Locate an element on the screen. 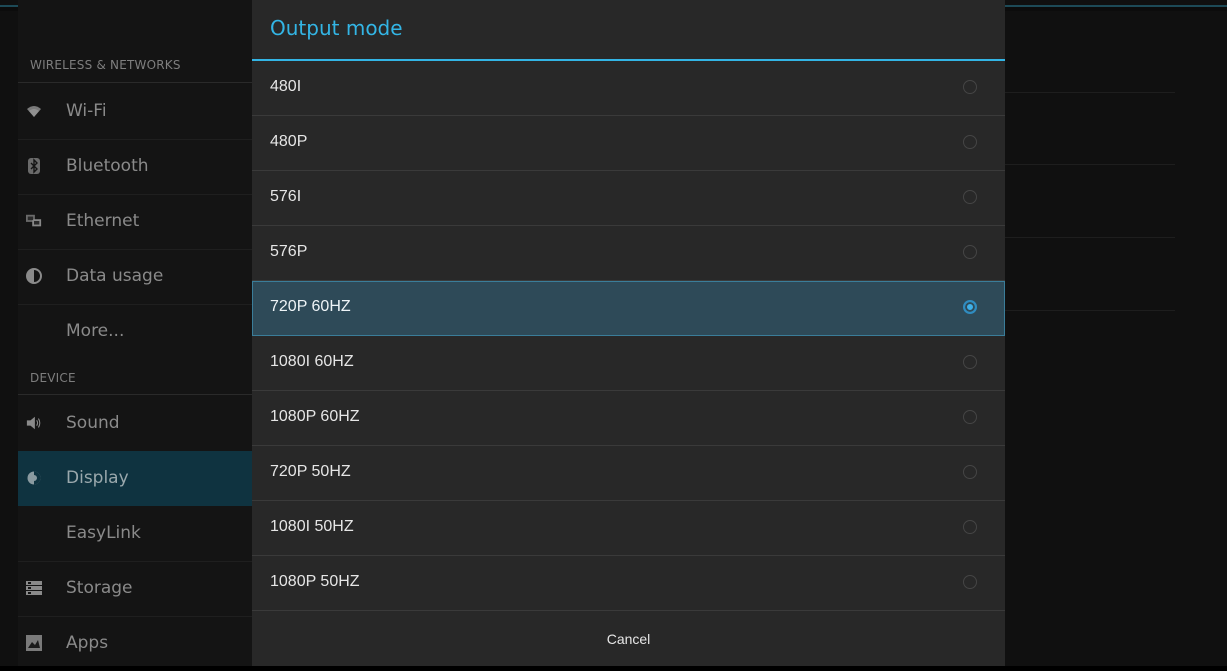  sidebar-item-data-usage: Data usage is located at coordinates (135, 276).